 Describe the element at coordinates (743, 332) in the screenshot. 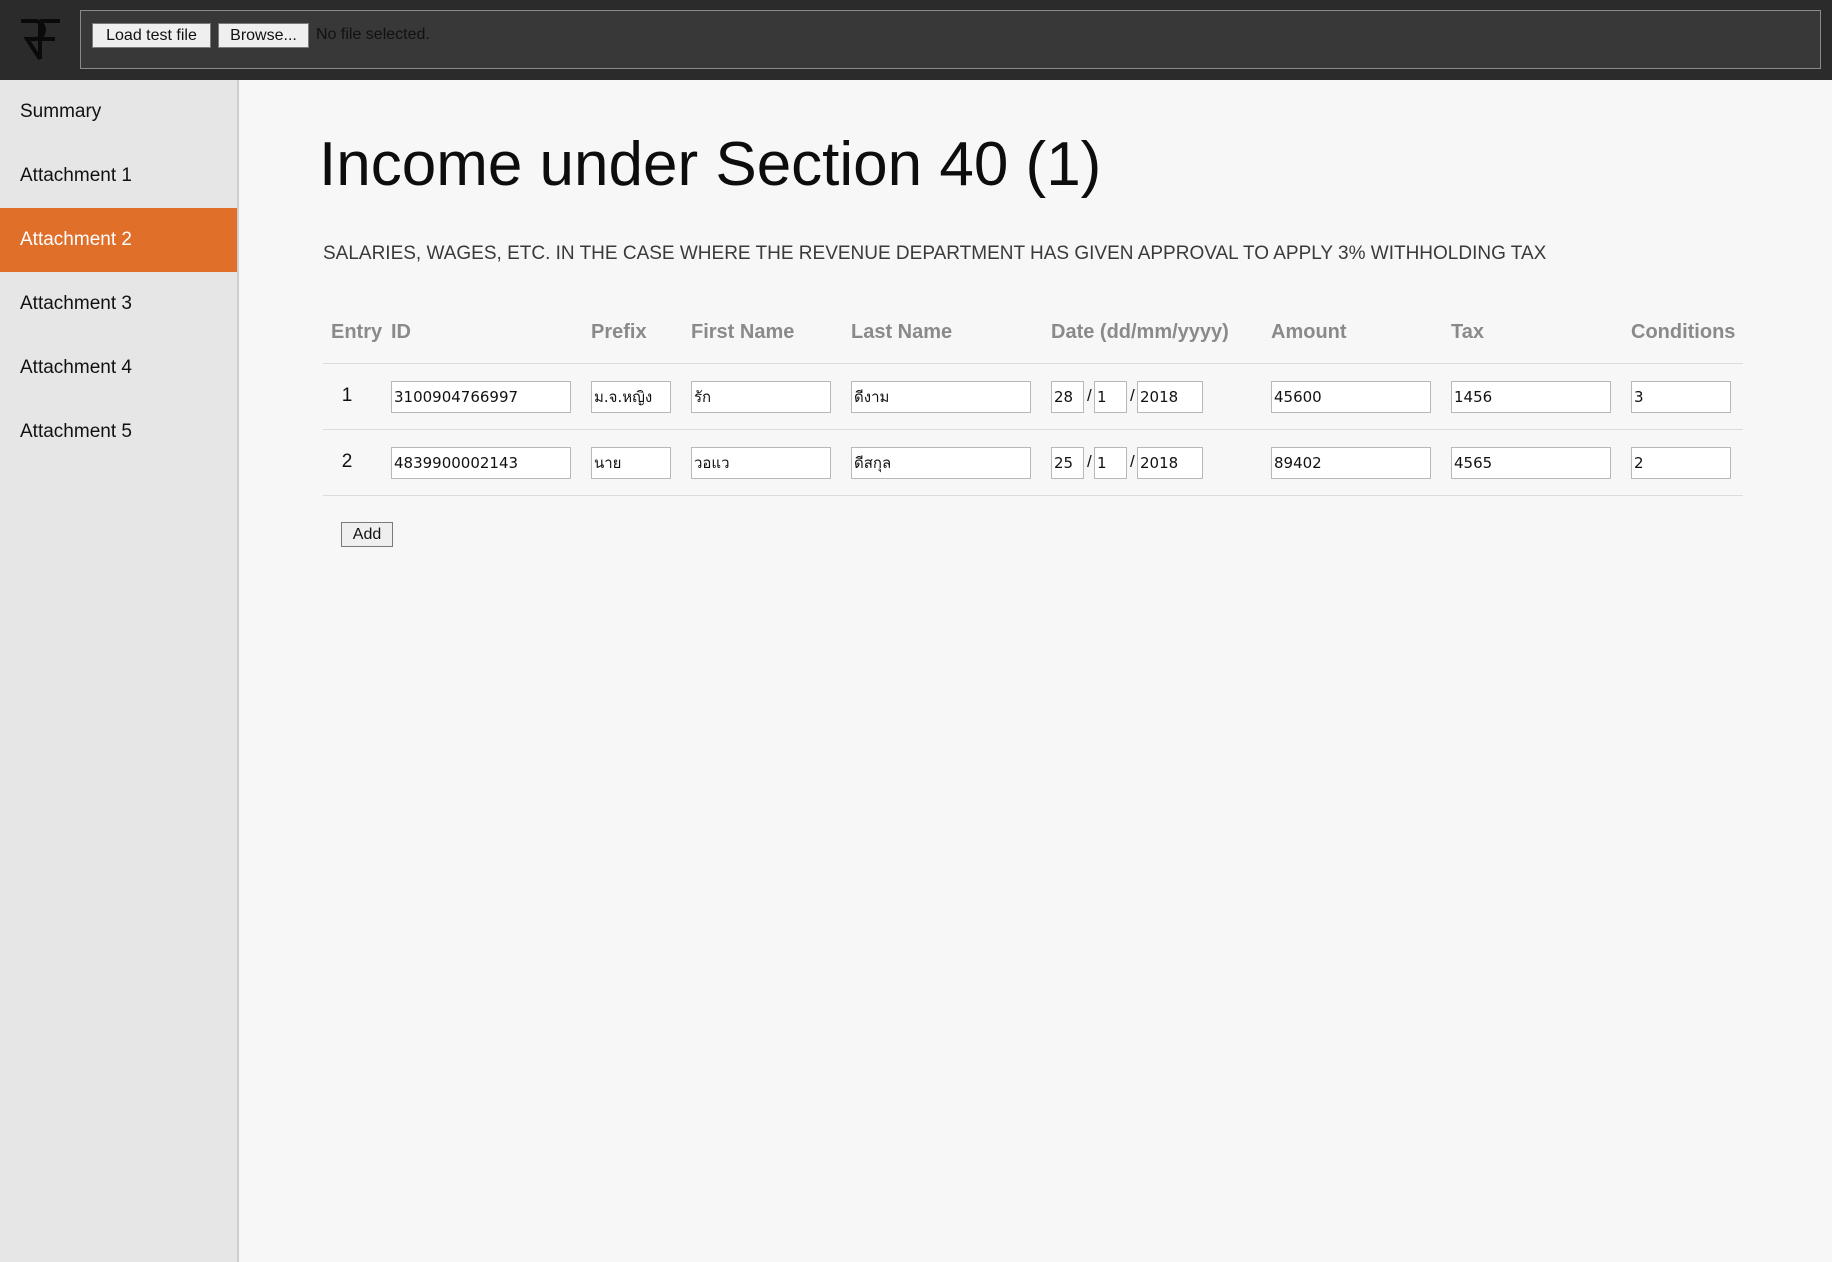

I see `column-header-first-name: First Name` at that location.